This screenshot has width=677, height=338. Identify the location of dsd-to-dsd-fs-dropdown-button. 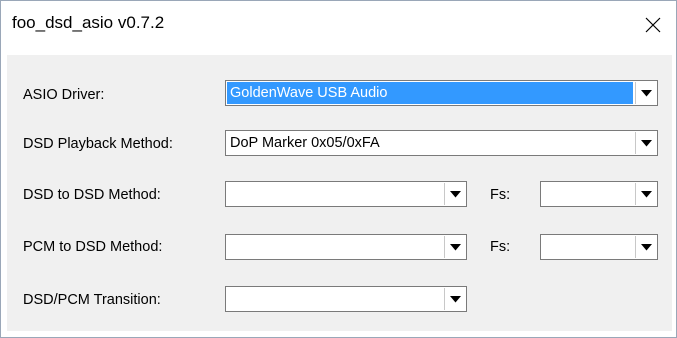
(645, 194).